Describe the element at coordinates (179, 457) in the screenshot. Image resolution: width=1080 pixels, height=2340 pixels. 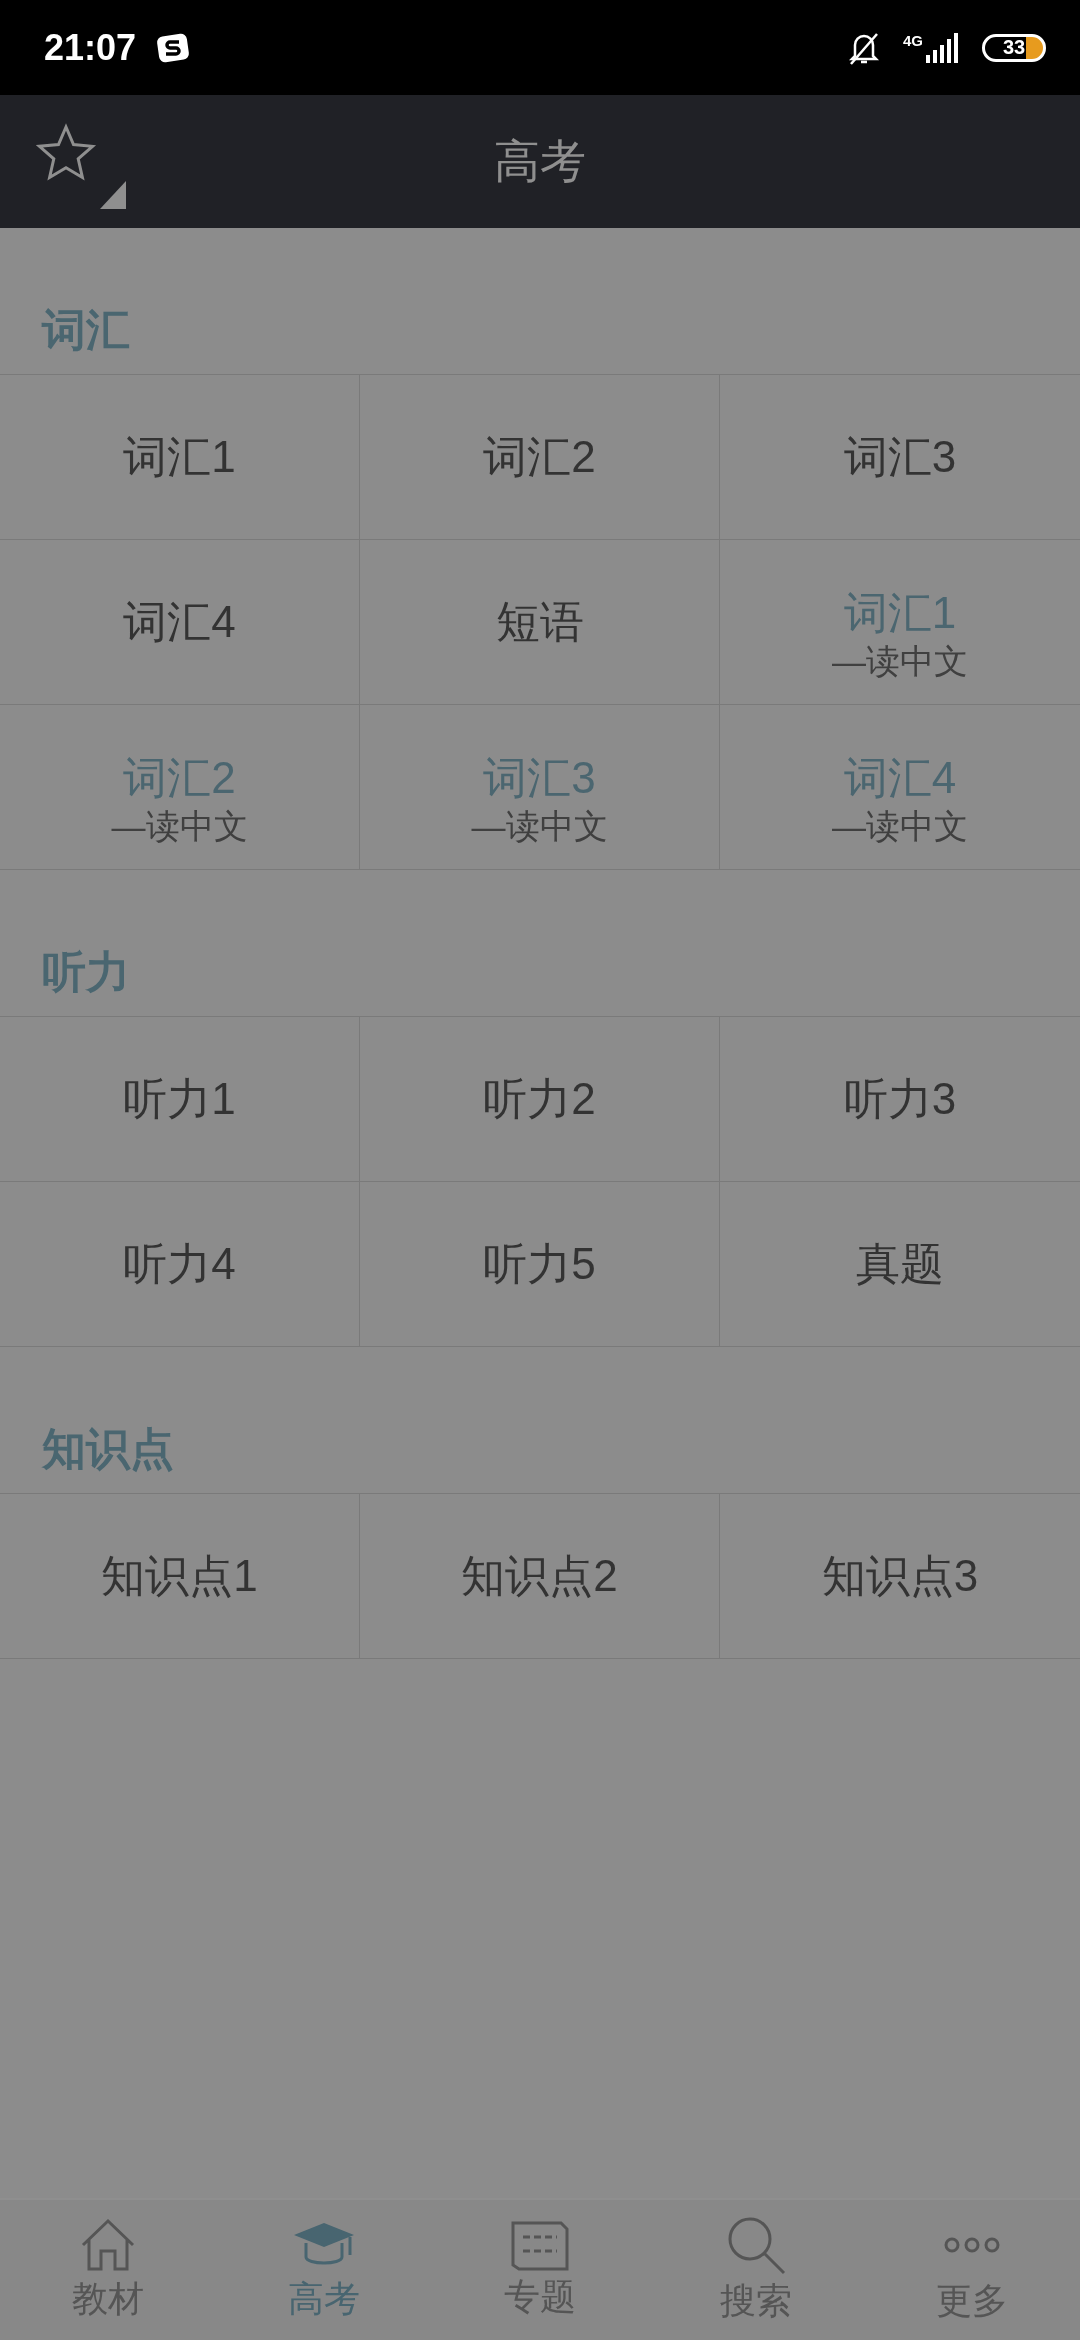
I see `grid-item-label: 词汇1` at that location.